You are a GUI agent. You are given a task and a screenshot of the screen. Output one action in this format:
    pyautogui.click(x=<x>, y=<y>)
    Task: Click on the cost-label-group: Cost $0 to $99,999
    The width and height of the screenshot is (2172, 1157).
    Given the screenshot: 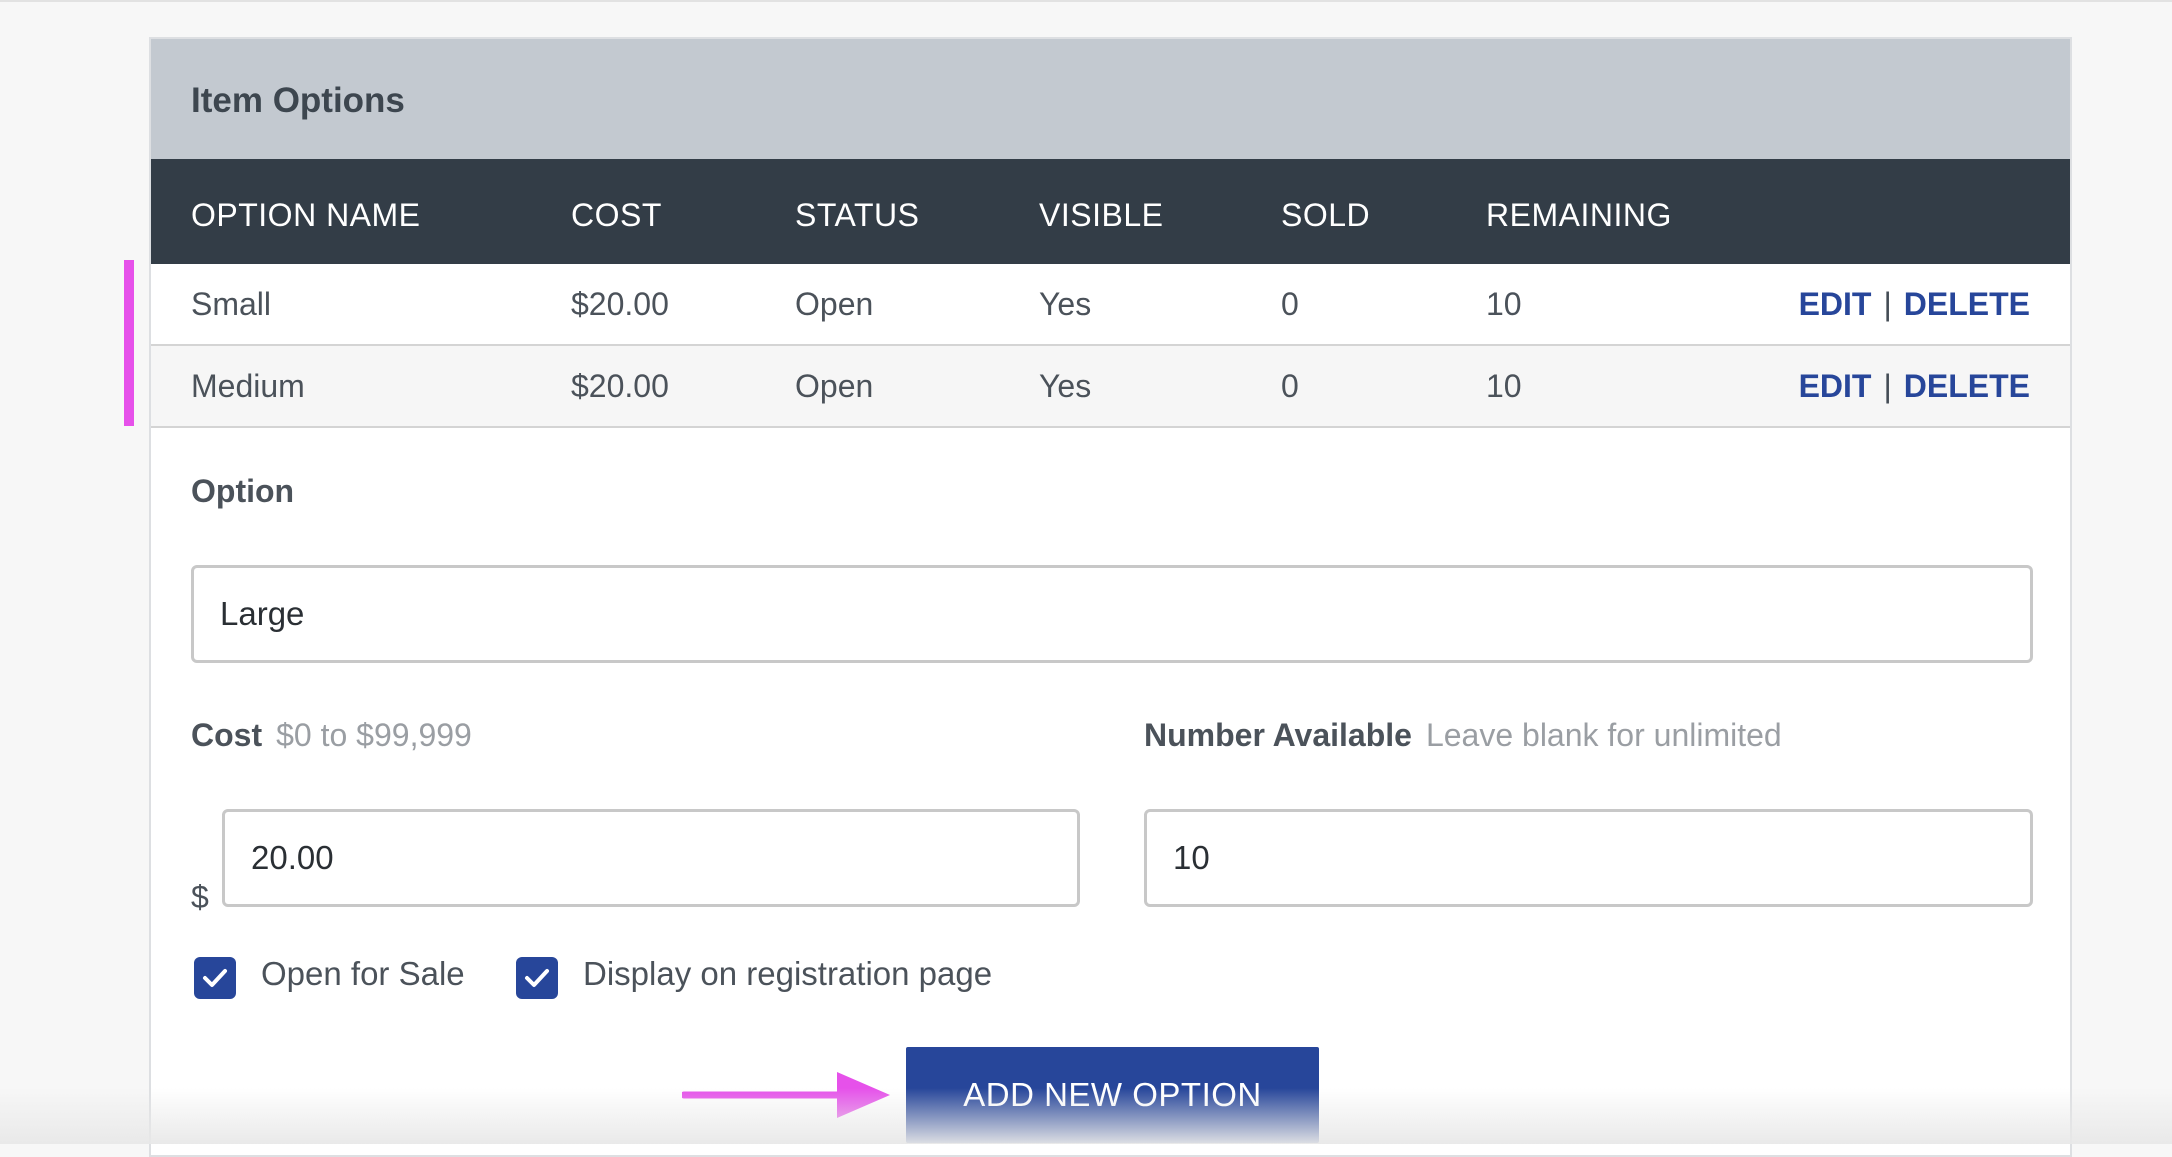 What is the action you would take?
    pyautogui.click(x=331, y=735)
    